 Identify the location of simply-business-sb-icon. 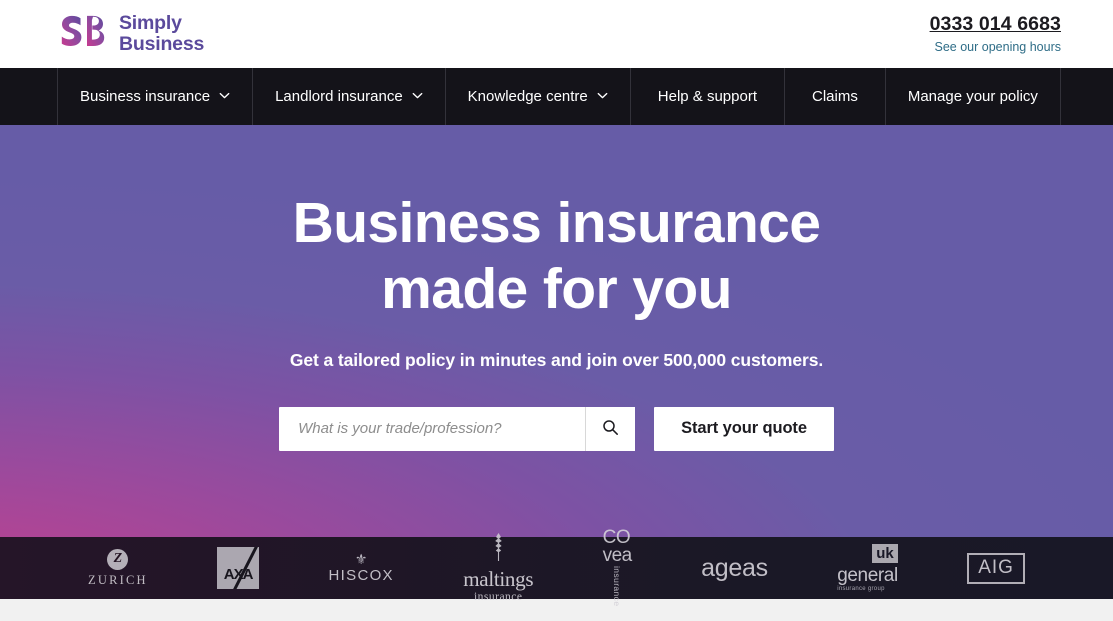
(85, 34).